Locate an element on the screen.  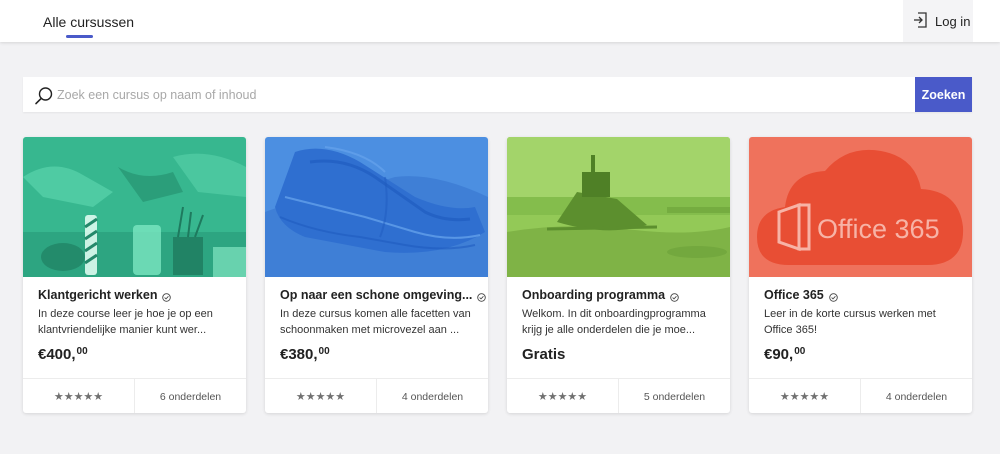
course-price: €380,00 is located at coordinates (305, 354).